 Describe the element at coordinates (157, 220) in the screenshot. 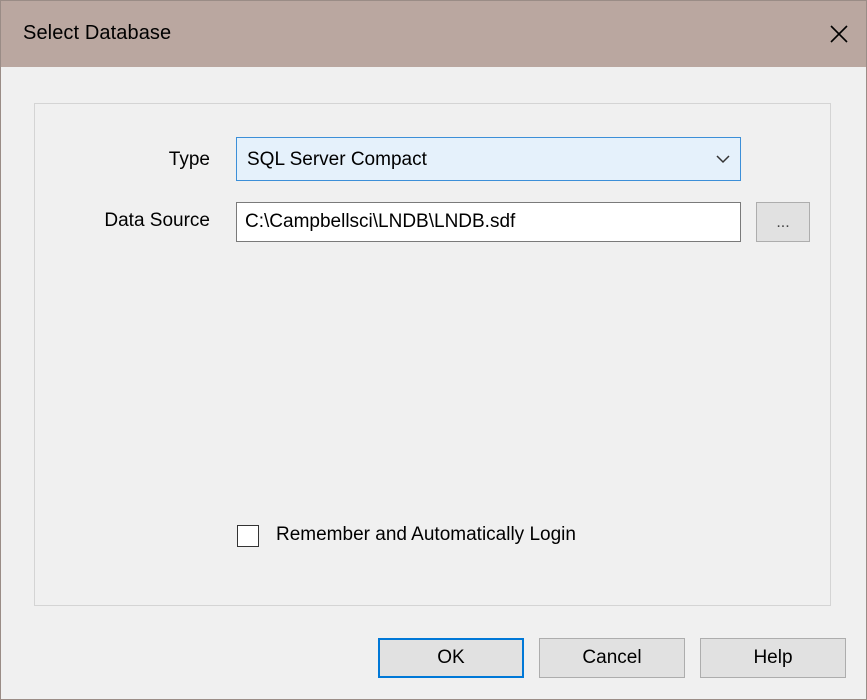

I see `data-source-label: Data Source` at that location.